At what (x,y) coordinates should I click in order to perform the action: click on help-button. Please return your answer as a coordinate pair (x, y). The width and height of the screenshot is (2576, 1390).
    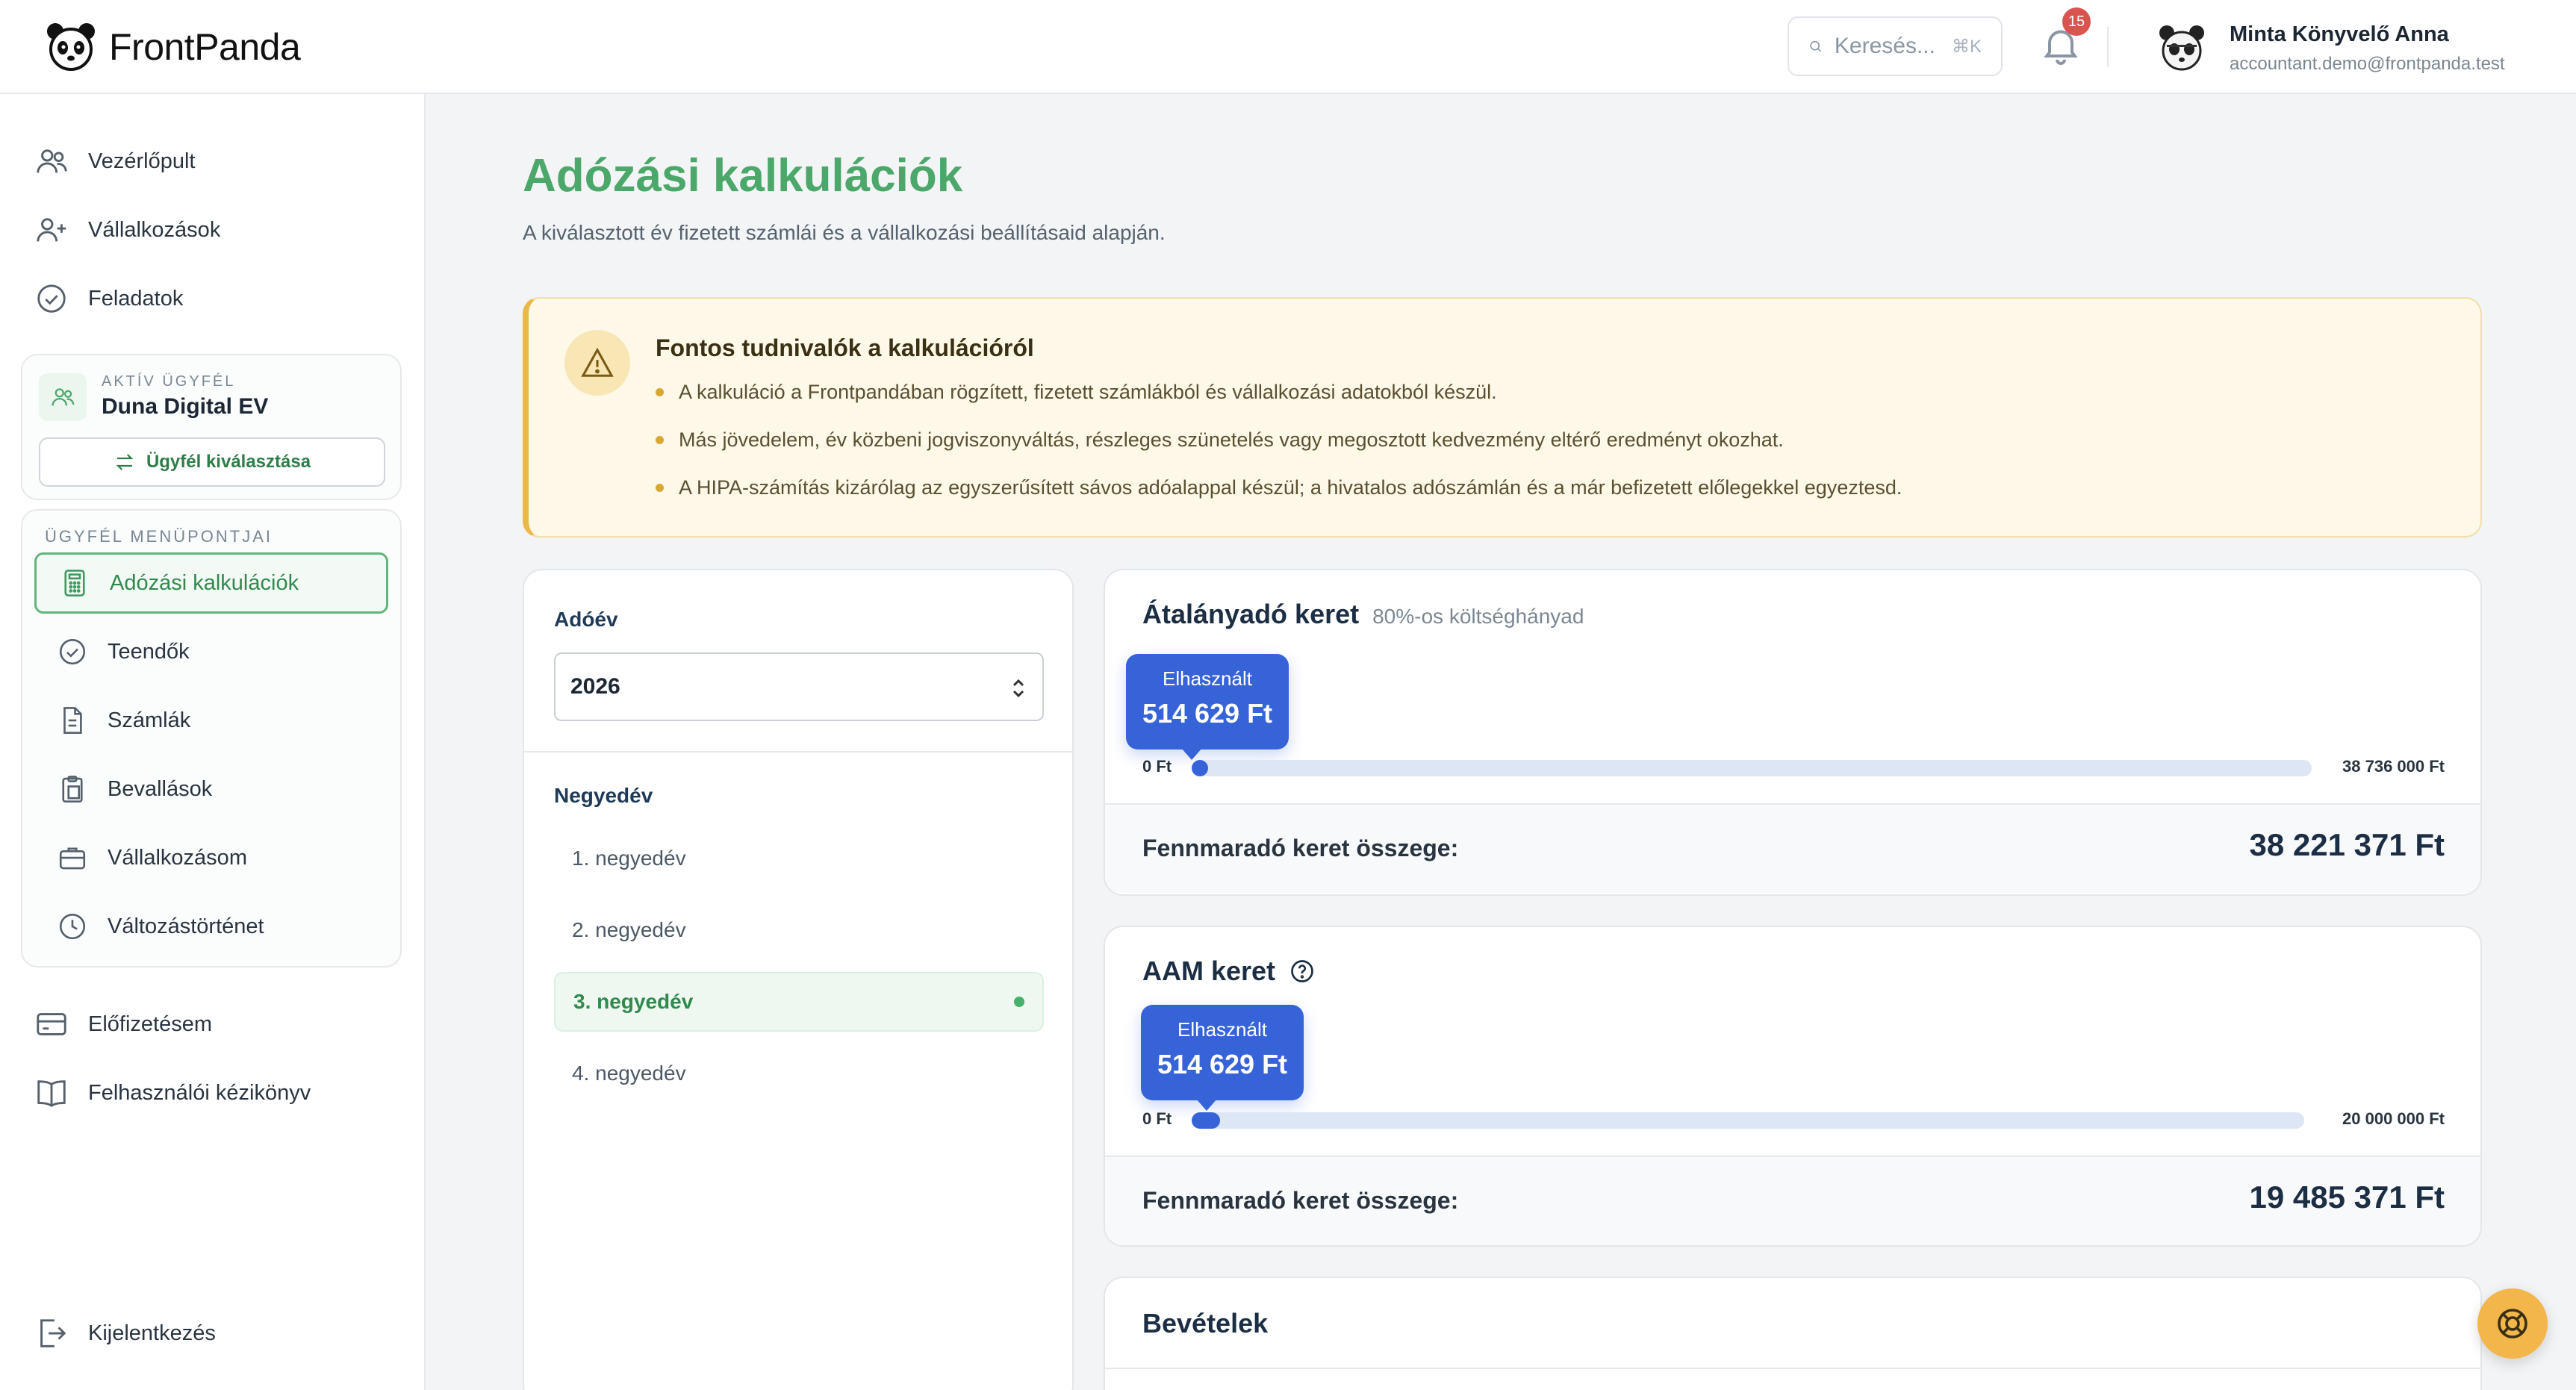
    Looking at the image, I should click on (2512, 1323).